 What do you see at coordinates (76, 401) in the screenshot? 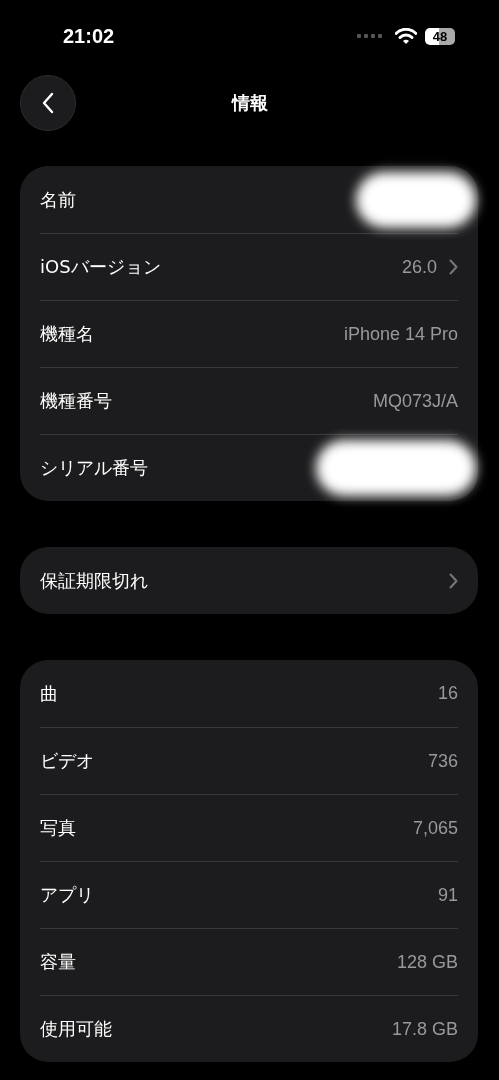
I see `row-label: 機種番号` at bounding box center [76, 401].